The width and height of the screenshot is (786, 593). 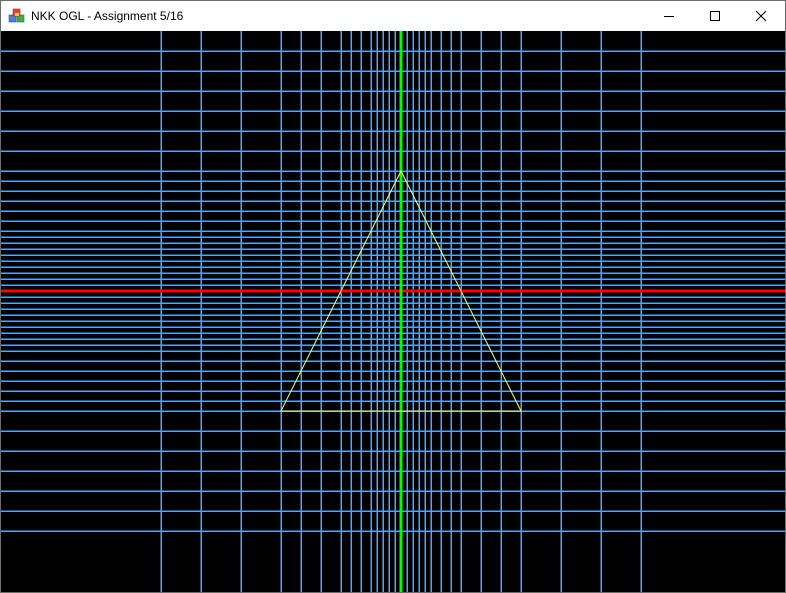 I want to click on minimize-button, so click(x=669, y=16).